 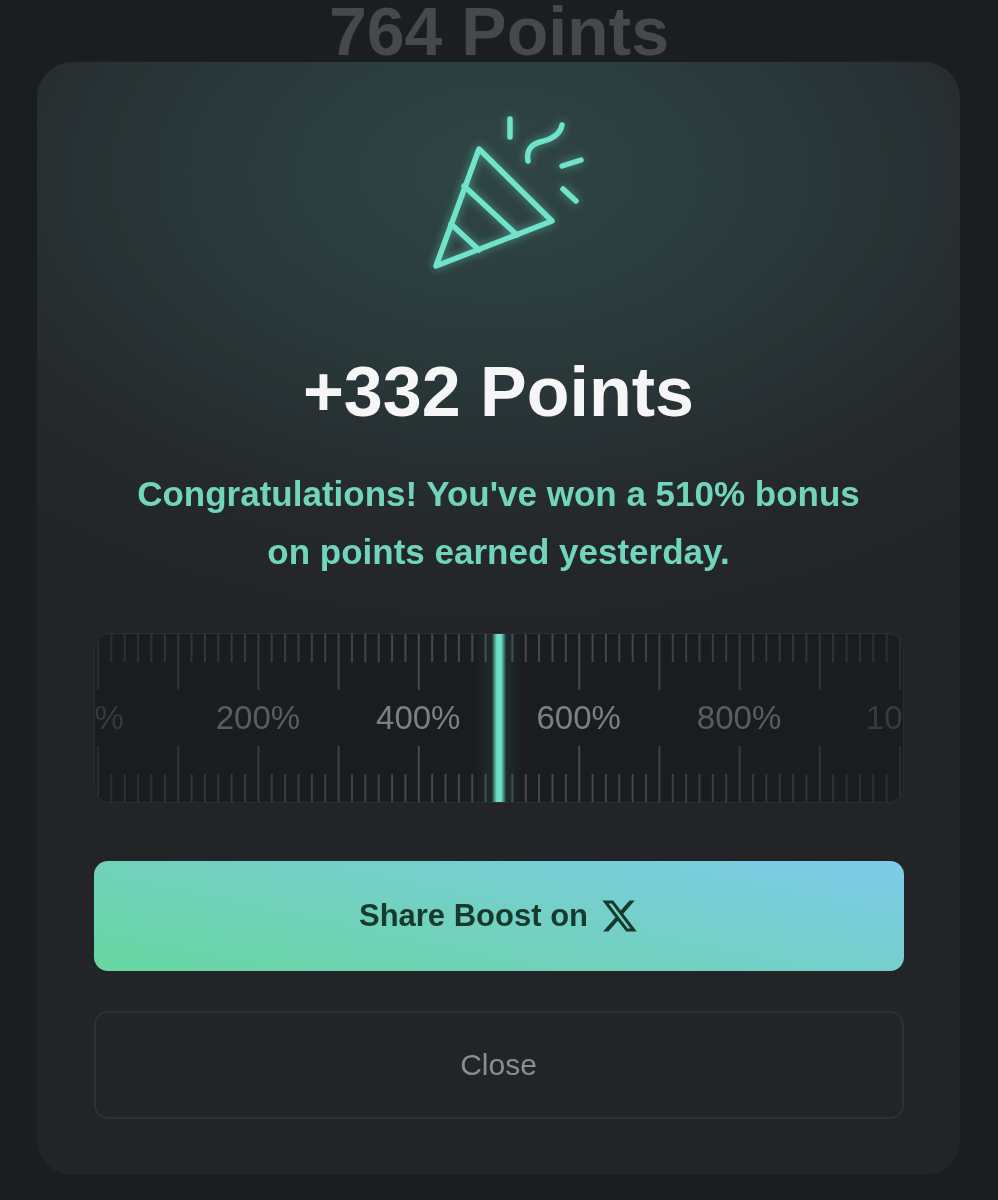 What do you see at coordinates (578, 718) in the screenshot?
I see `scale-label: 600%` at bounding box center [578, 718].